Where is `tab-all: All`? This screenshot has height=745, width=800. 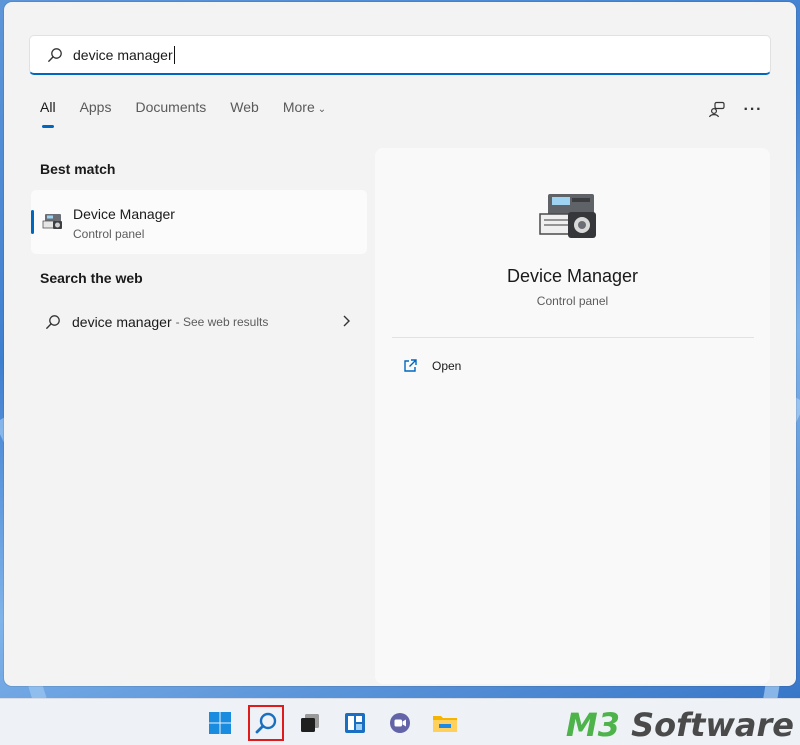 tab-all: All is located at coordinates (48, 113).